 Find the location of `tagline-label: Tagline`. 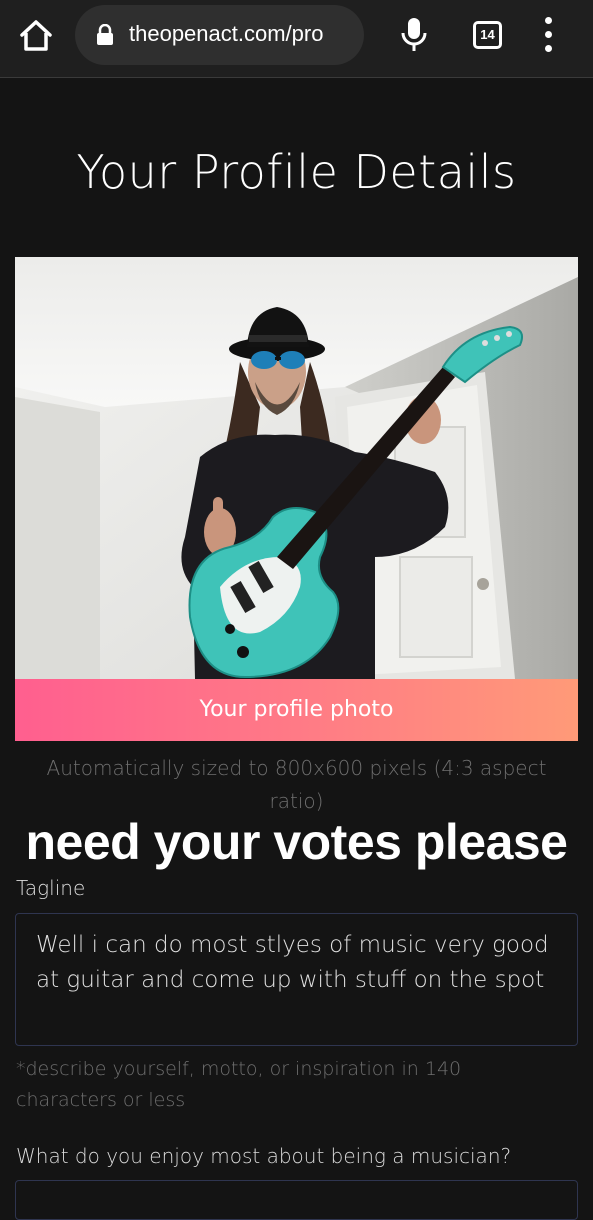

tagline-label: Tagline is located at coordinates (51, 888).